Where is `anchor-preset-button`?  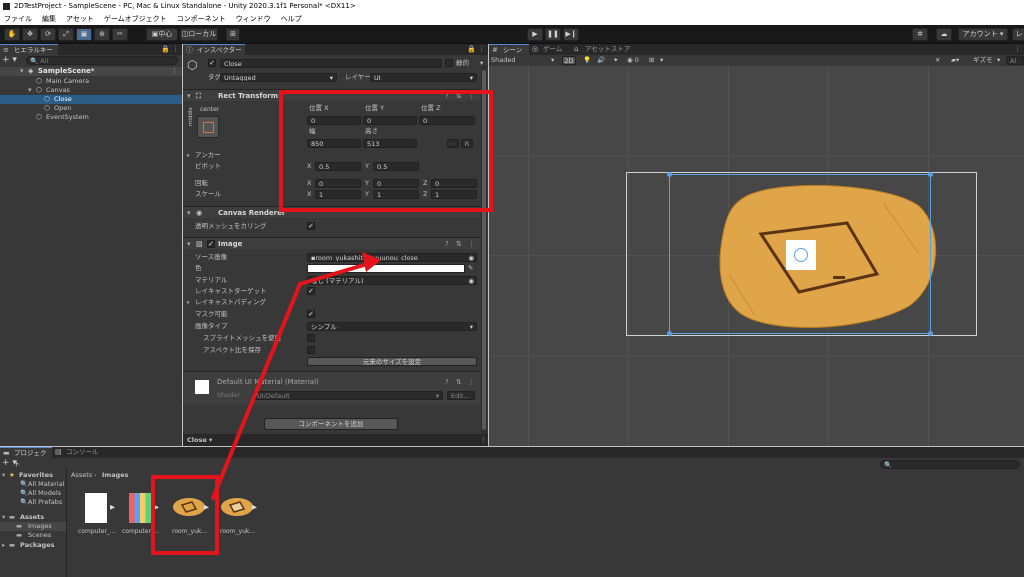
anchor-preset-button is located at coordinates (208, 127).